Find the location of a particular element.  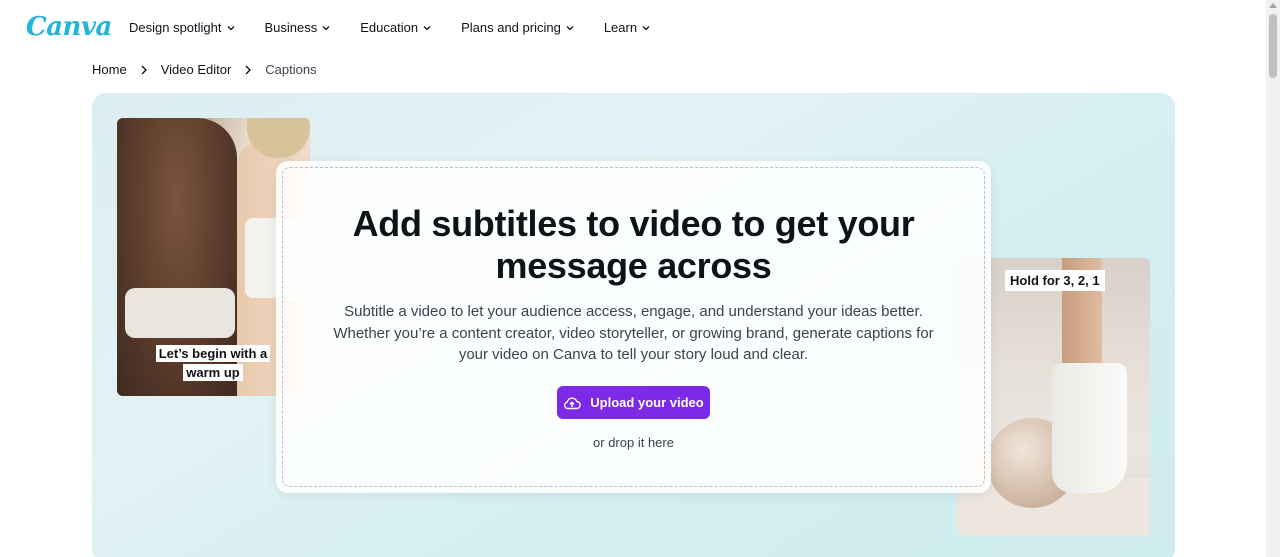

canva-logo: Canva is located at coordinates (69, 27).